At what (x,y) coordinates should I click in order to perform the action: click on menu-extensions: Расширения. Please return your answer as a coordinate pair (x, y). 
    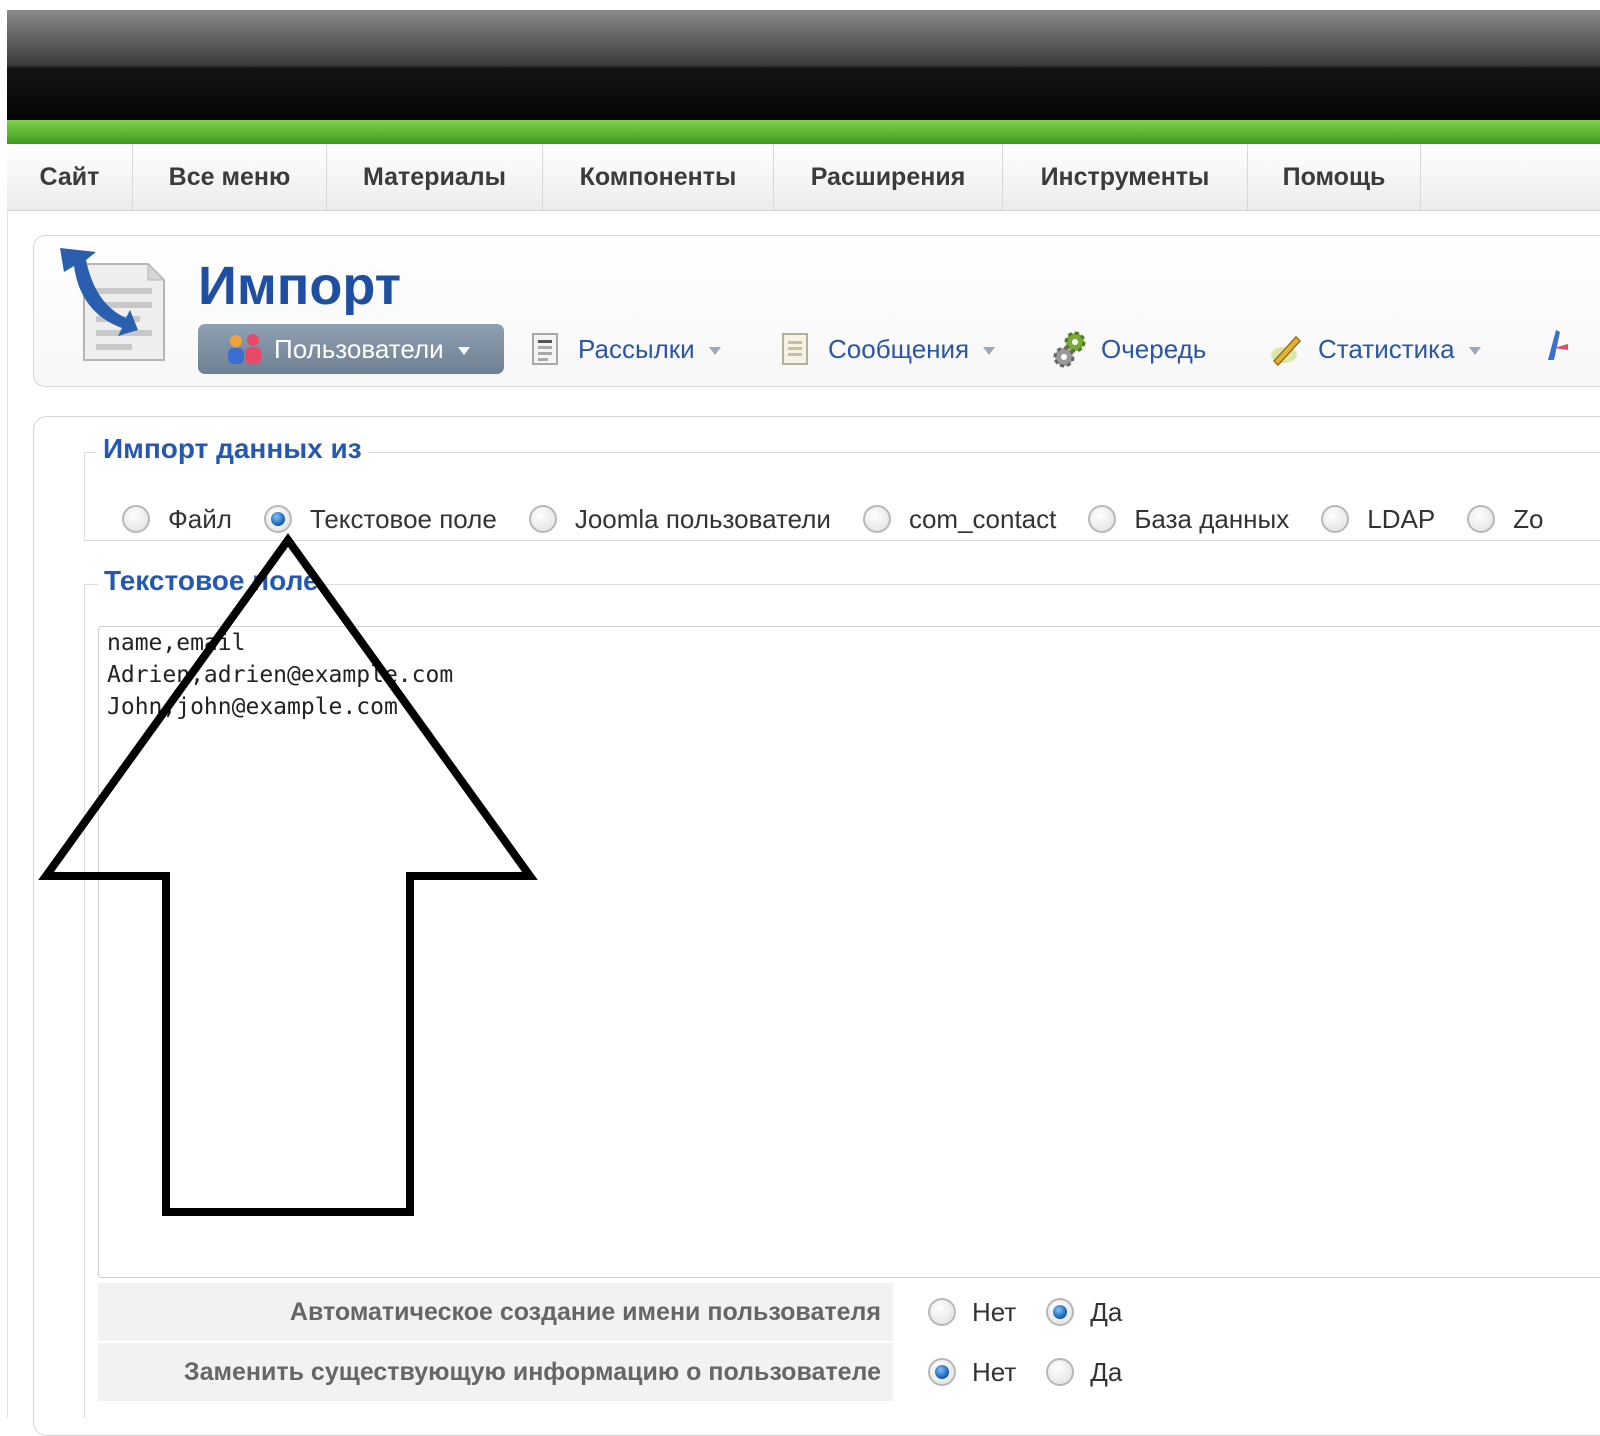
    Looking at the image, I should click on (888, 177).